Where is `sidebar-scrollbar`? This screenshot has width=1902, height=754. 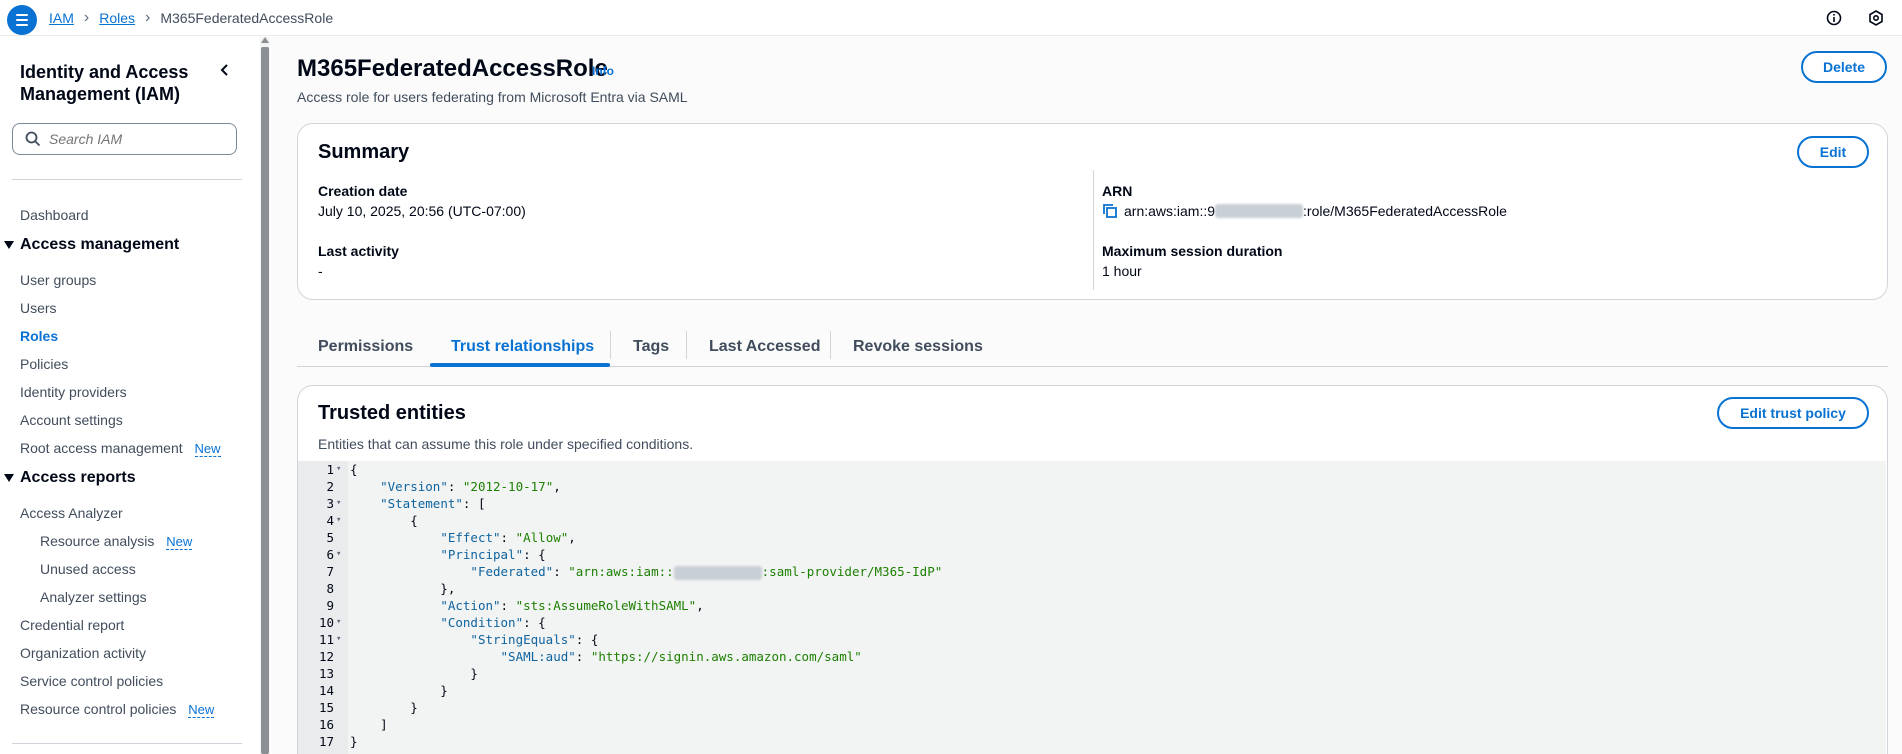
sidebar-scrollbar is located at coordinates (265, 395).